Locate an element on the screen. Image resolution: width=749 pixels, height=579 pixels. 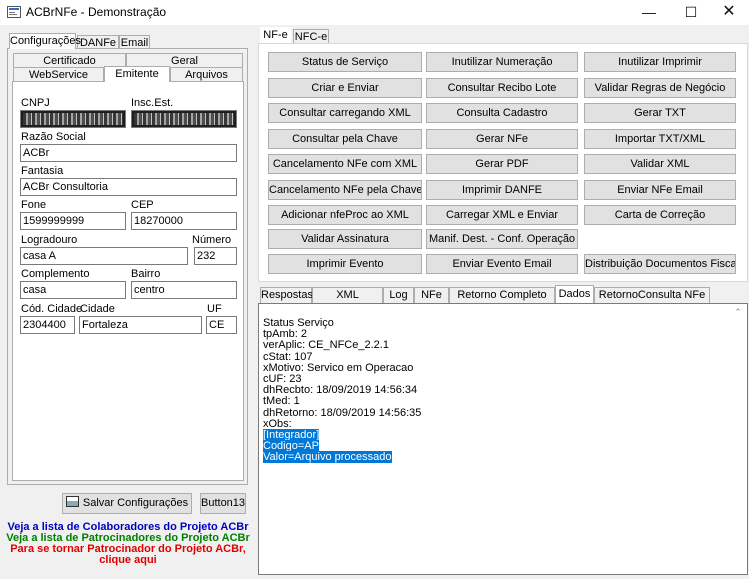
action-button: Adicionar nfeProc ao XML is located at coordinates (345, 215).